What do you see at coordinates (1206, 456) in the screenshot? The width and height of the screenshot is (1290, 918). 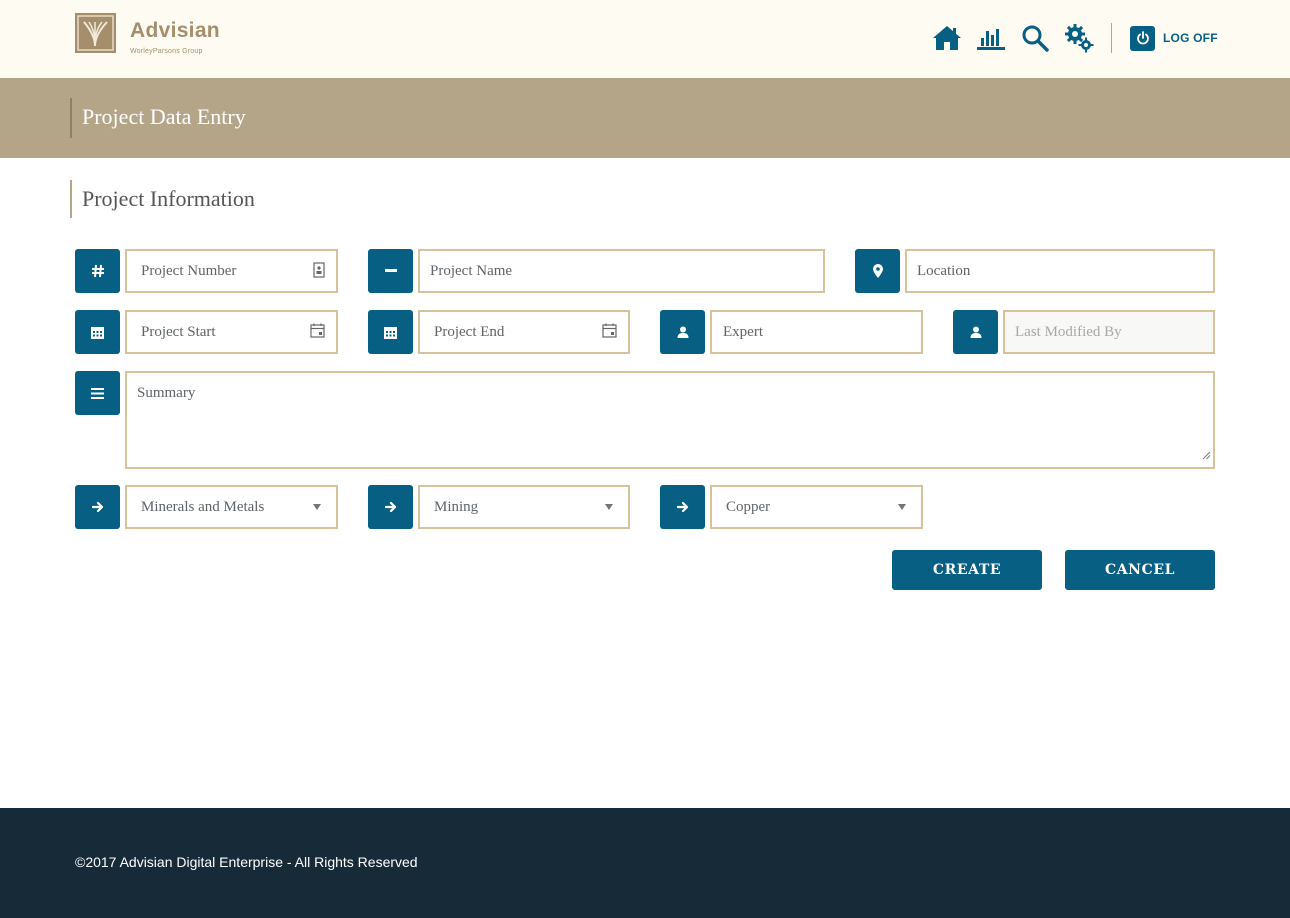 I see `resize-handle-icon` at bounding box center [1206, 456].